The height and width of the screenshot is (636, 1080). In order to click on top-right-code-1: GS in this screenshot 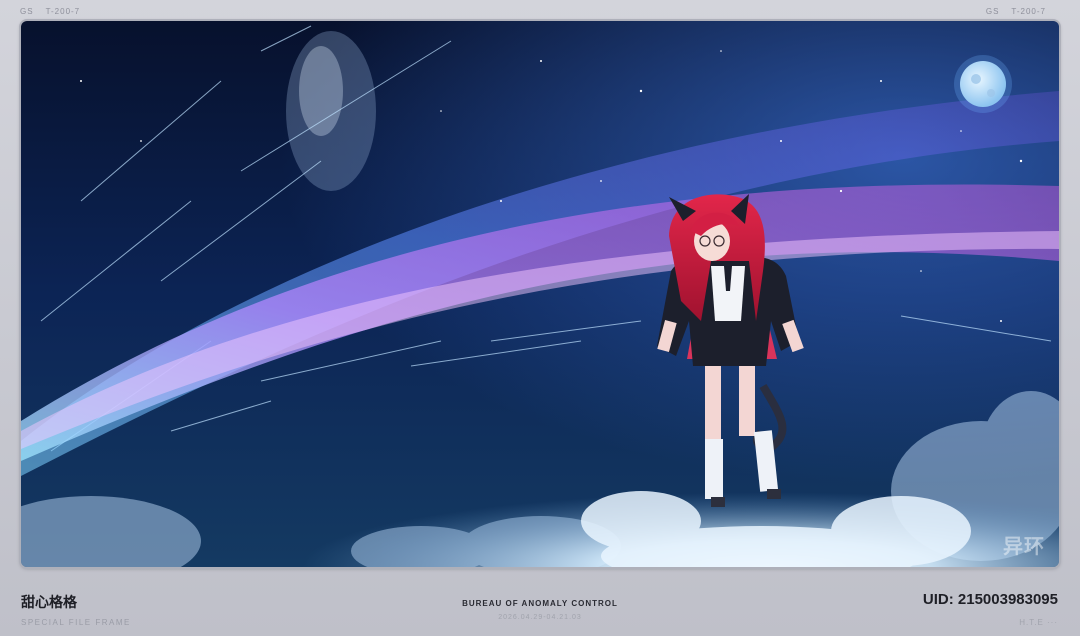, I will do `click(992, 11)`.